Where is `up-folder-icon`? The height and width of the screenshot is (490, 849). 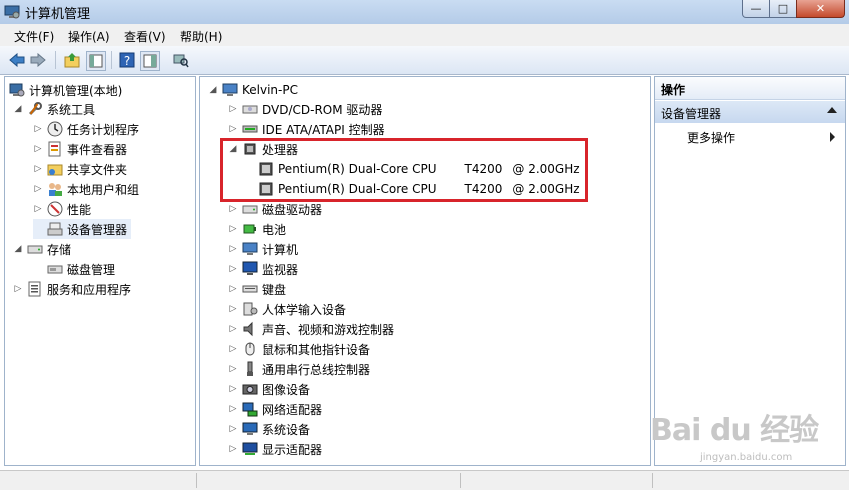
up-folder-icon is located at coordinates (72, 60).